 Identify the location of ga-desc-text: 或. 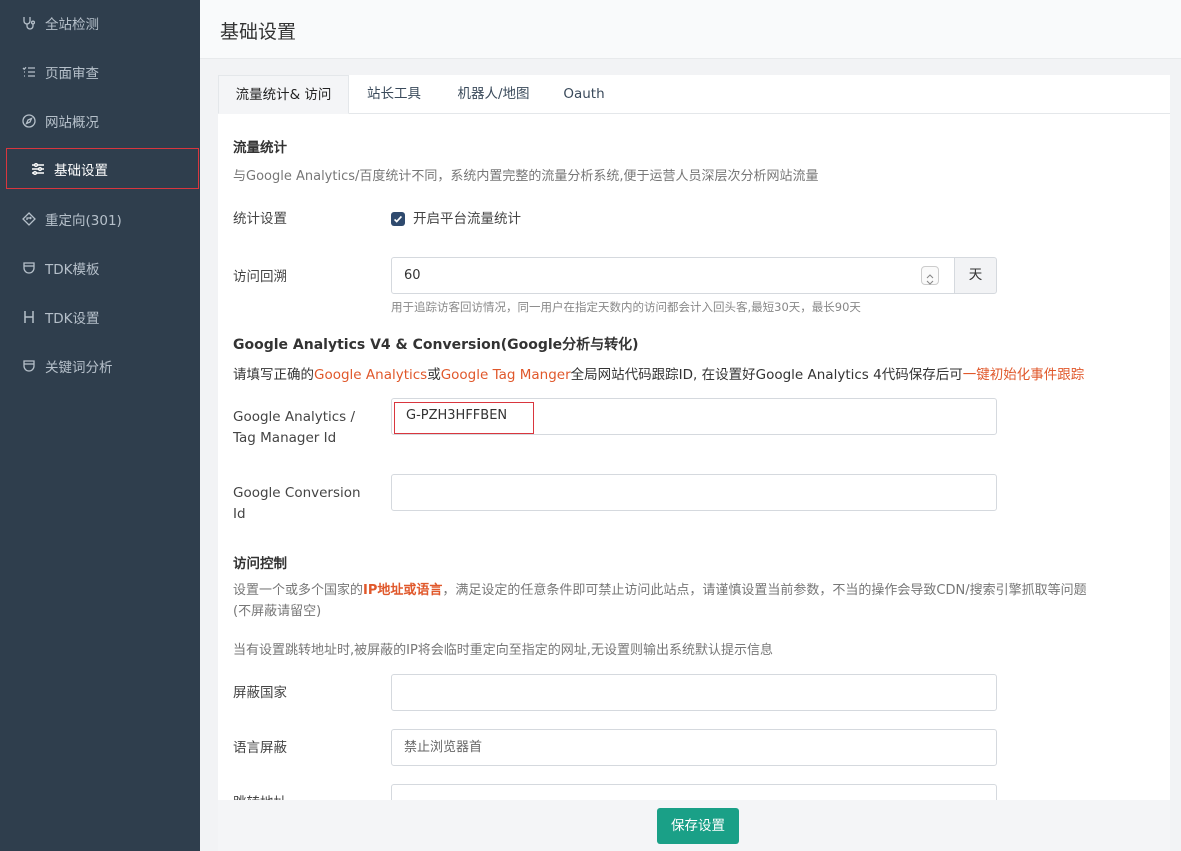
(434, 375).